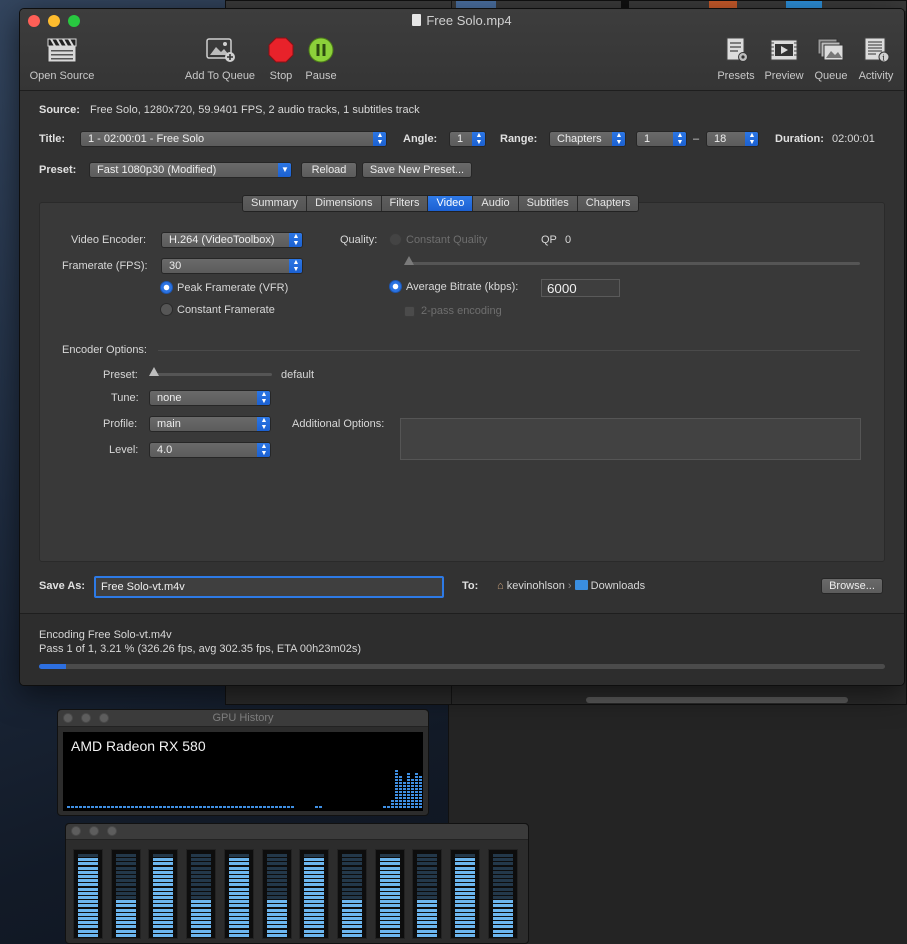 This screenshot has height=944, width=907. I want to click on tab-summary: Summary, so click(275, 203).